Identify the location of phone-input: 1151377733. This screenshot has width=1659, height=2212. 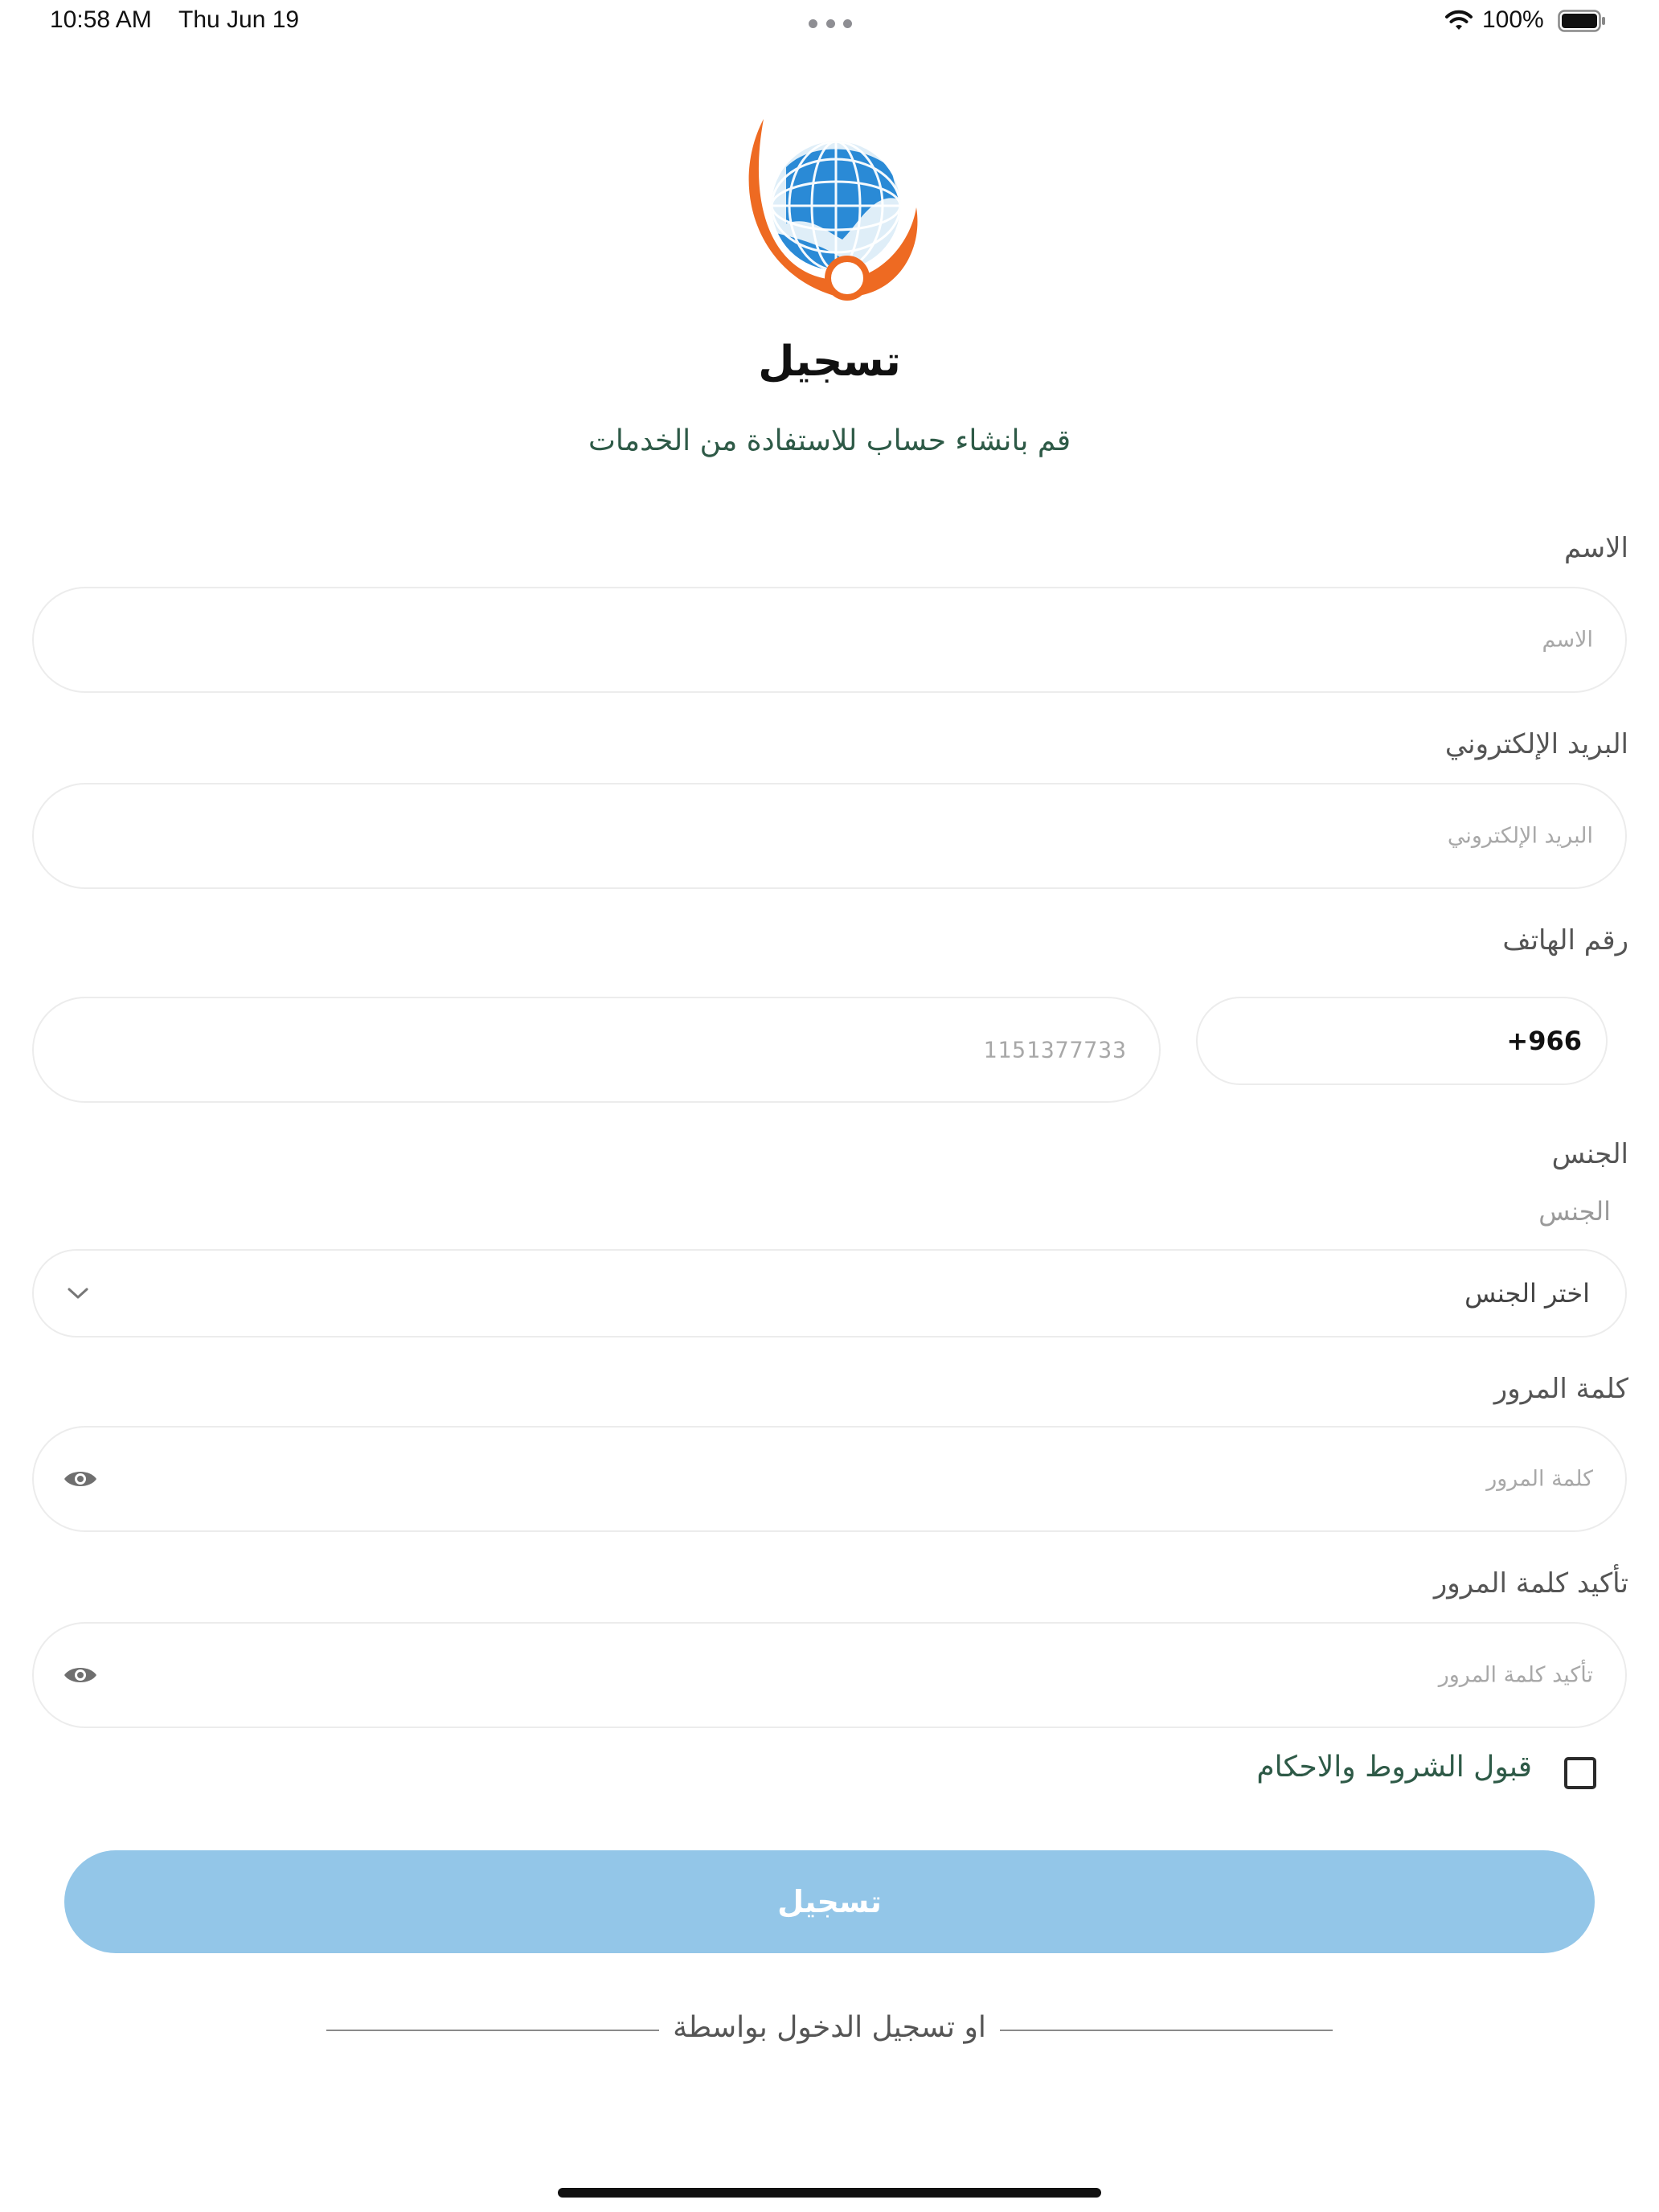
(596, 1050).